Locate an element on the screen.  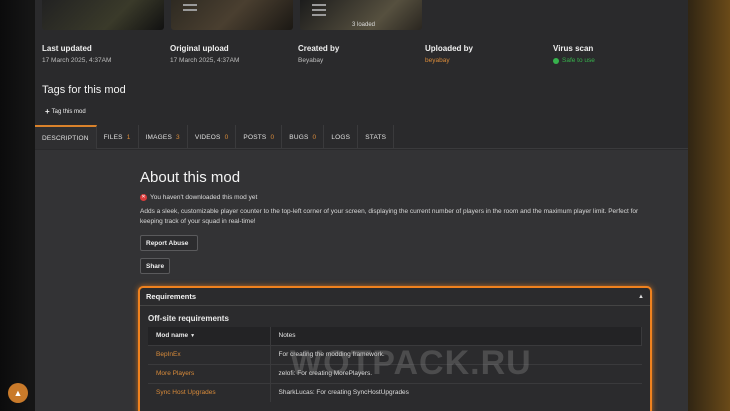
tab-logs: LOGS is located at coordinates (341, 137).